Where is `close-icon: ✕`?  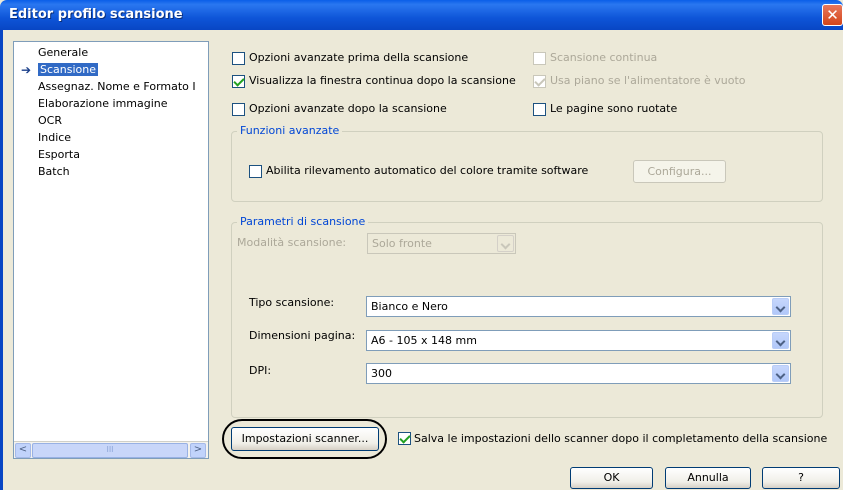 close-icon: ✕ is located at coordinates (832, 15).